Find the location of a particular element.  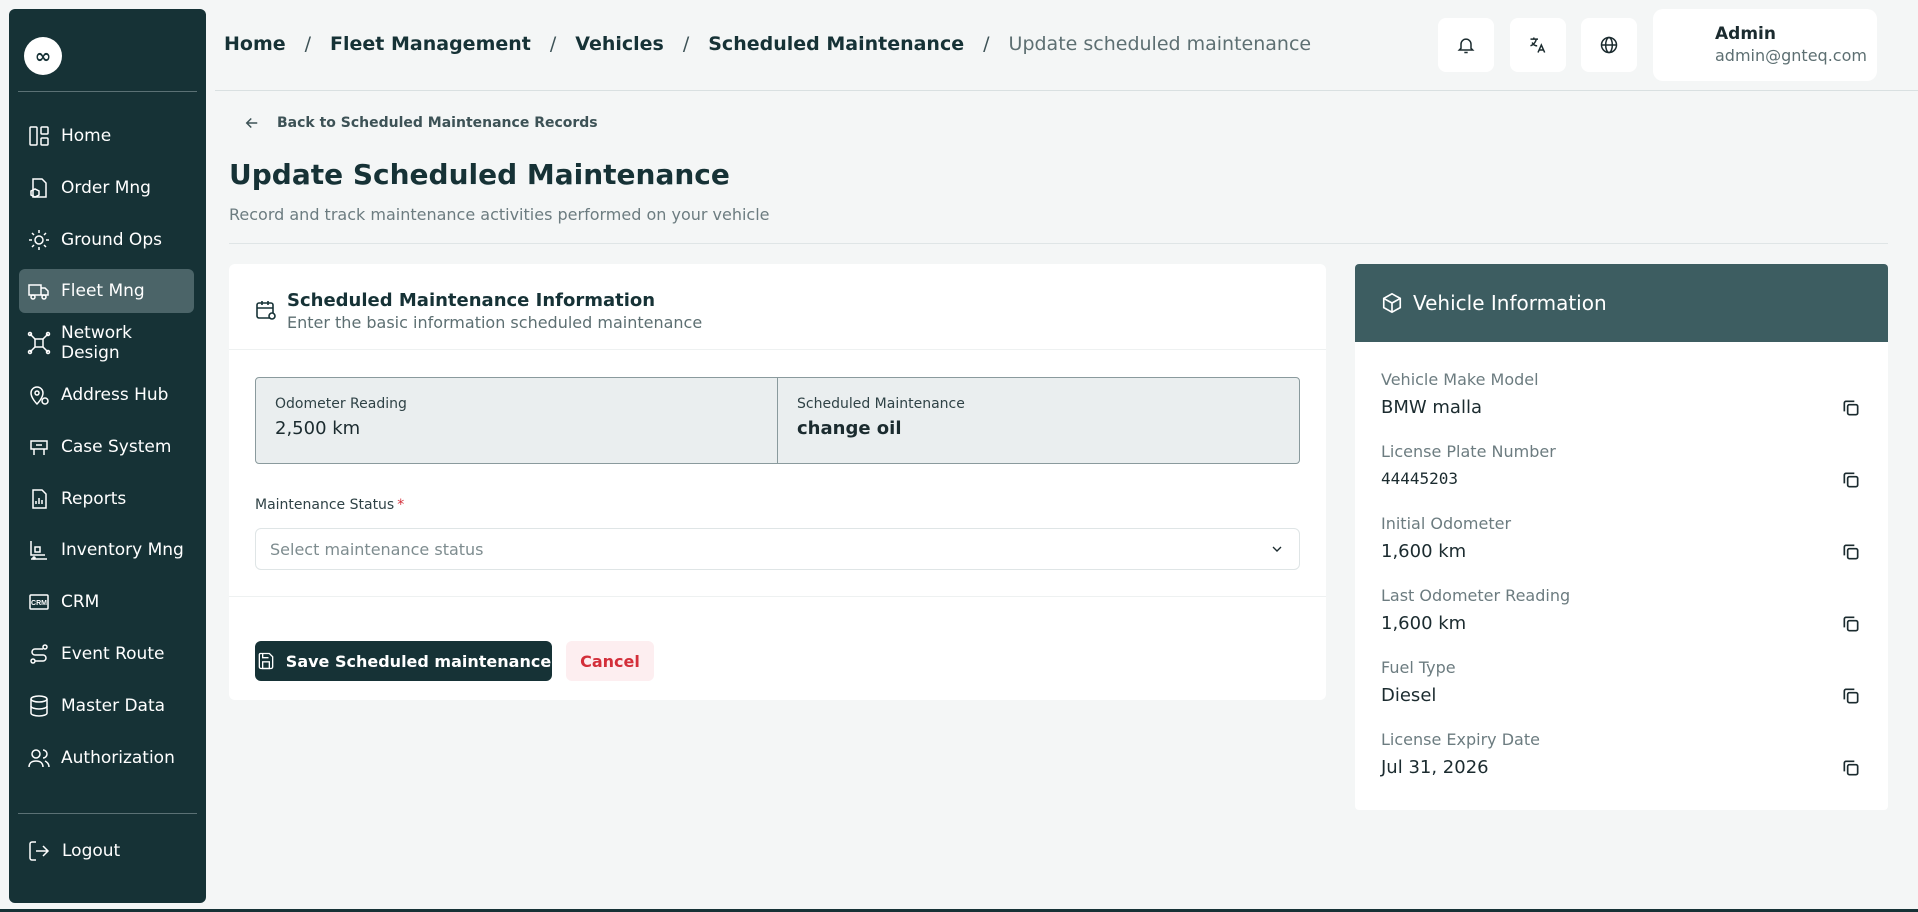

sidebar-item-ground-ops: Ground Ops is located at coordinates (106, 240).